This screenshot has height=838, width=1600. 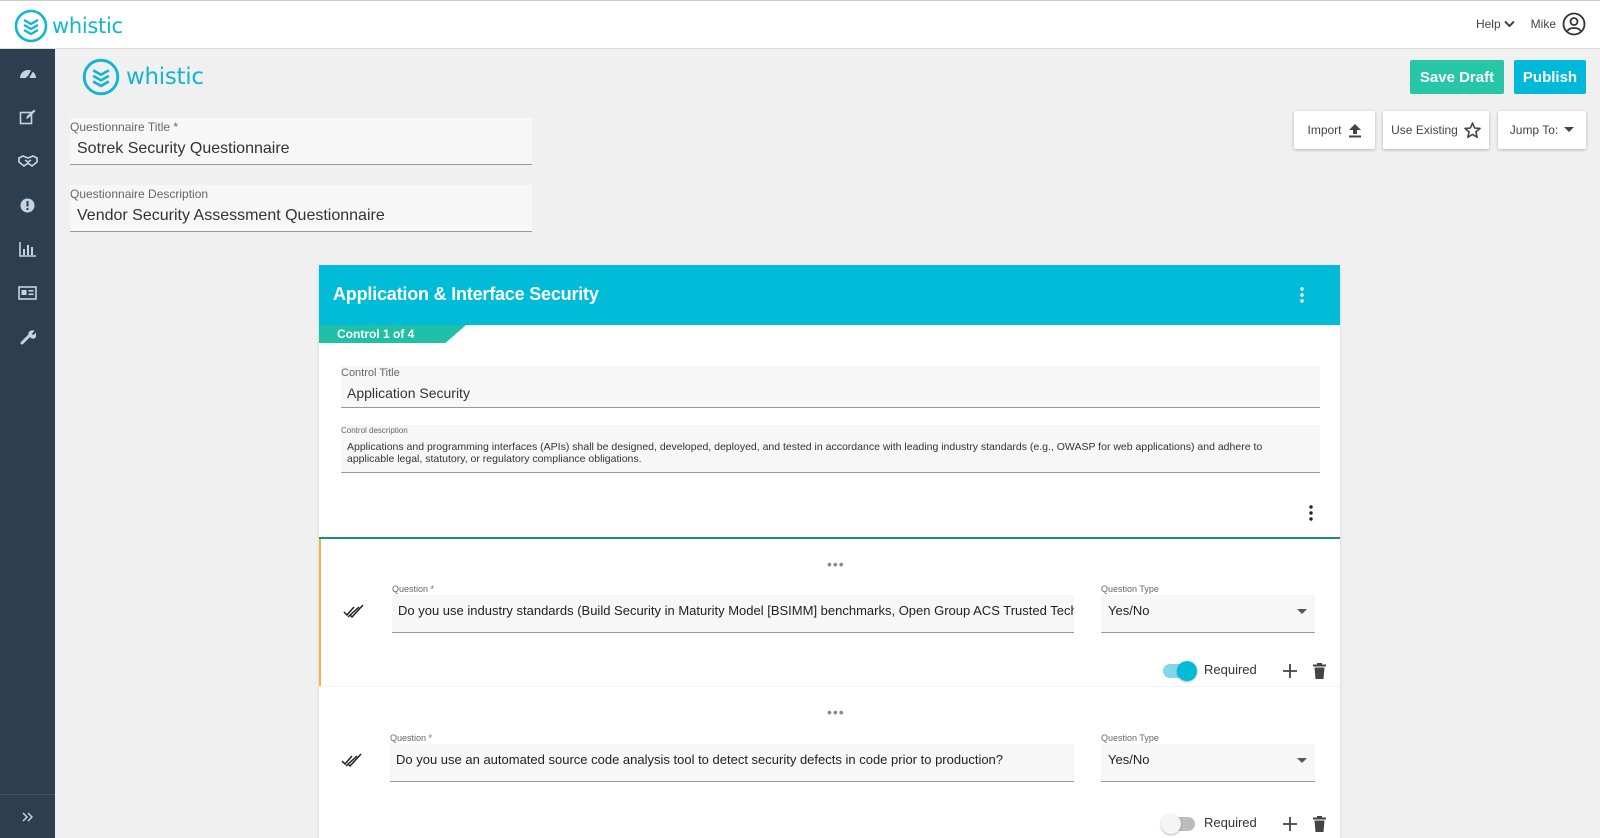 I want to click on control-description-label: Control description, so click(x=374, y=430).